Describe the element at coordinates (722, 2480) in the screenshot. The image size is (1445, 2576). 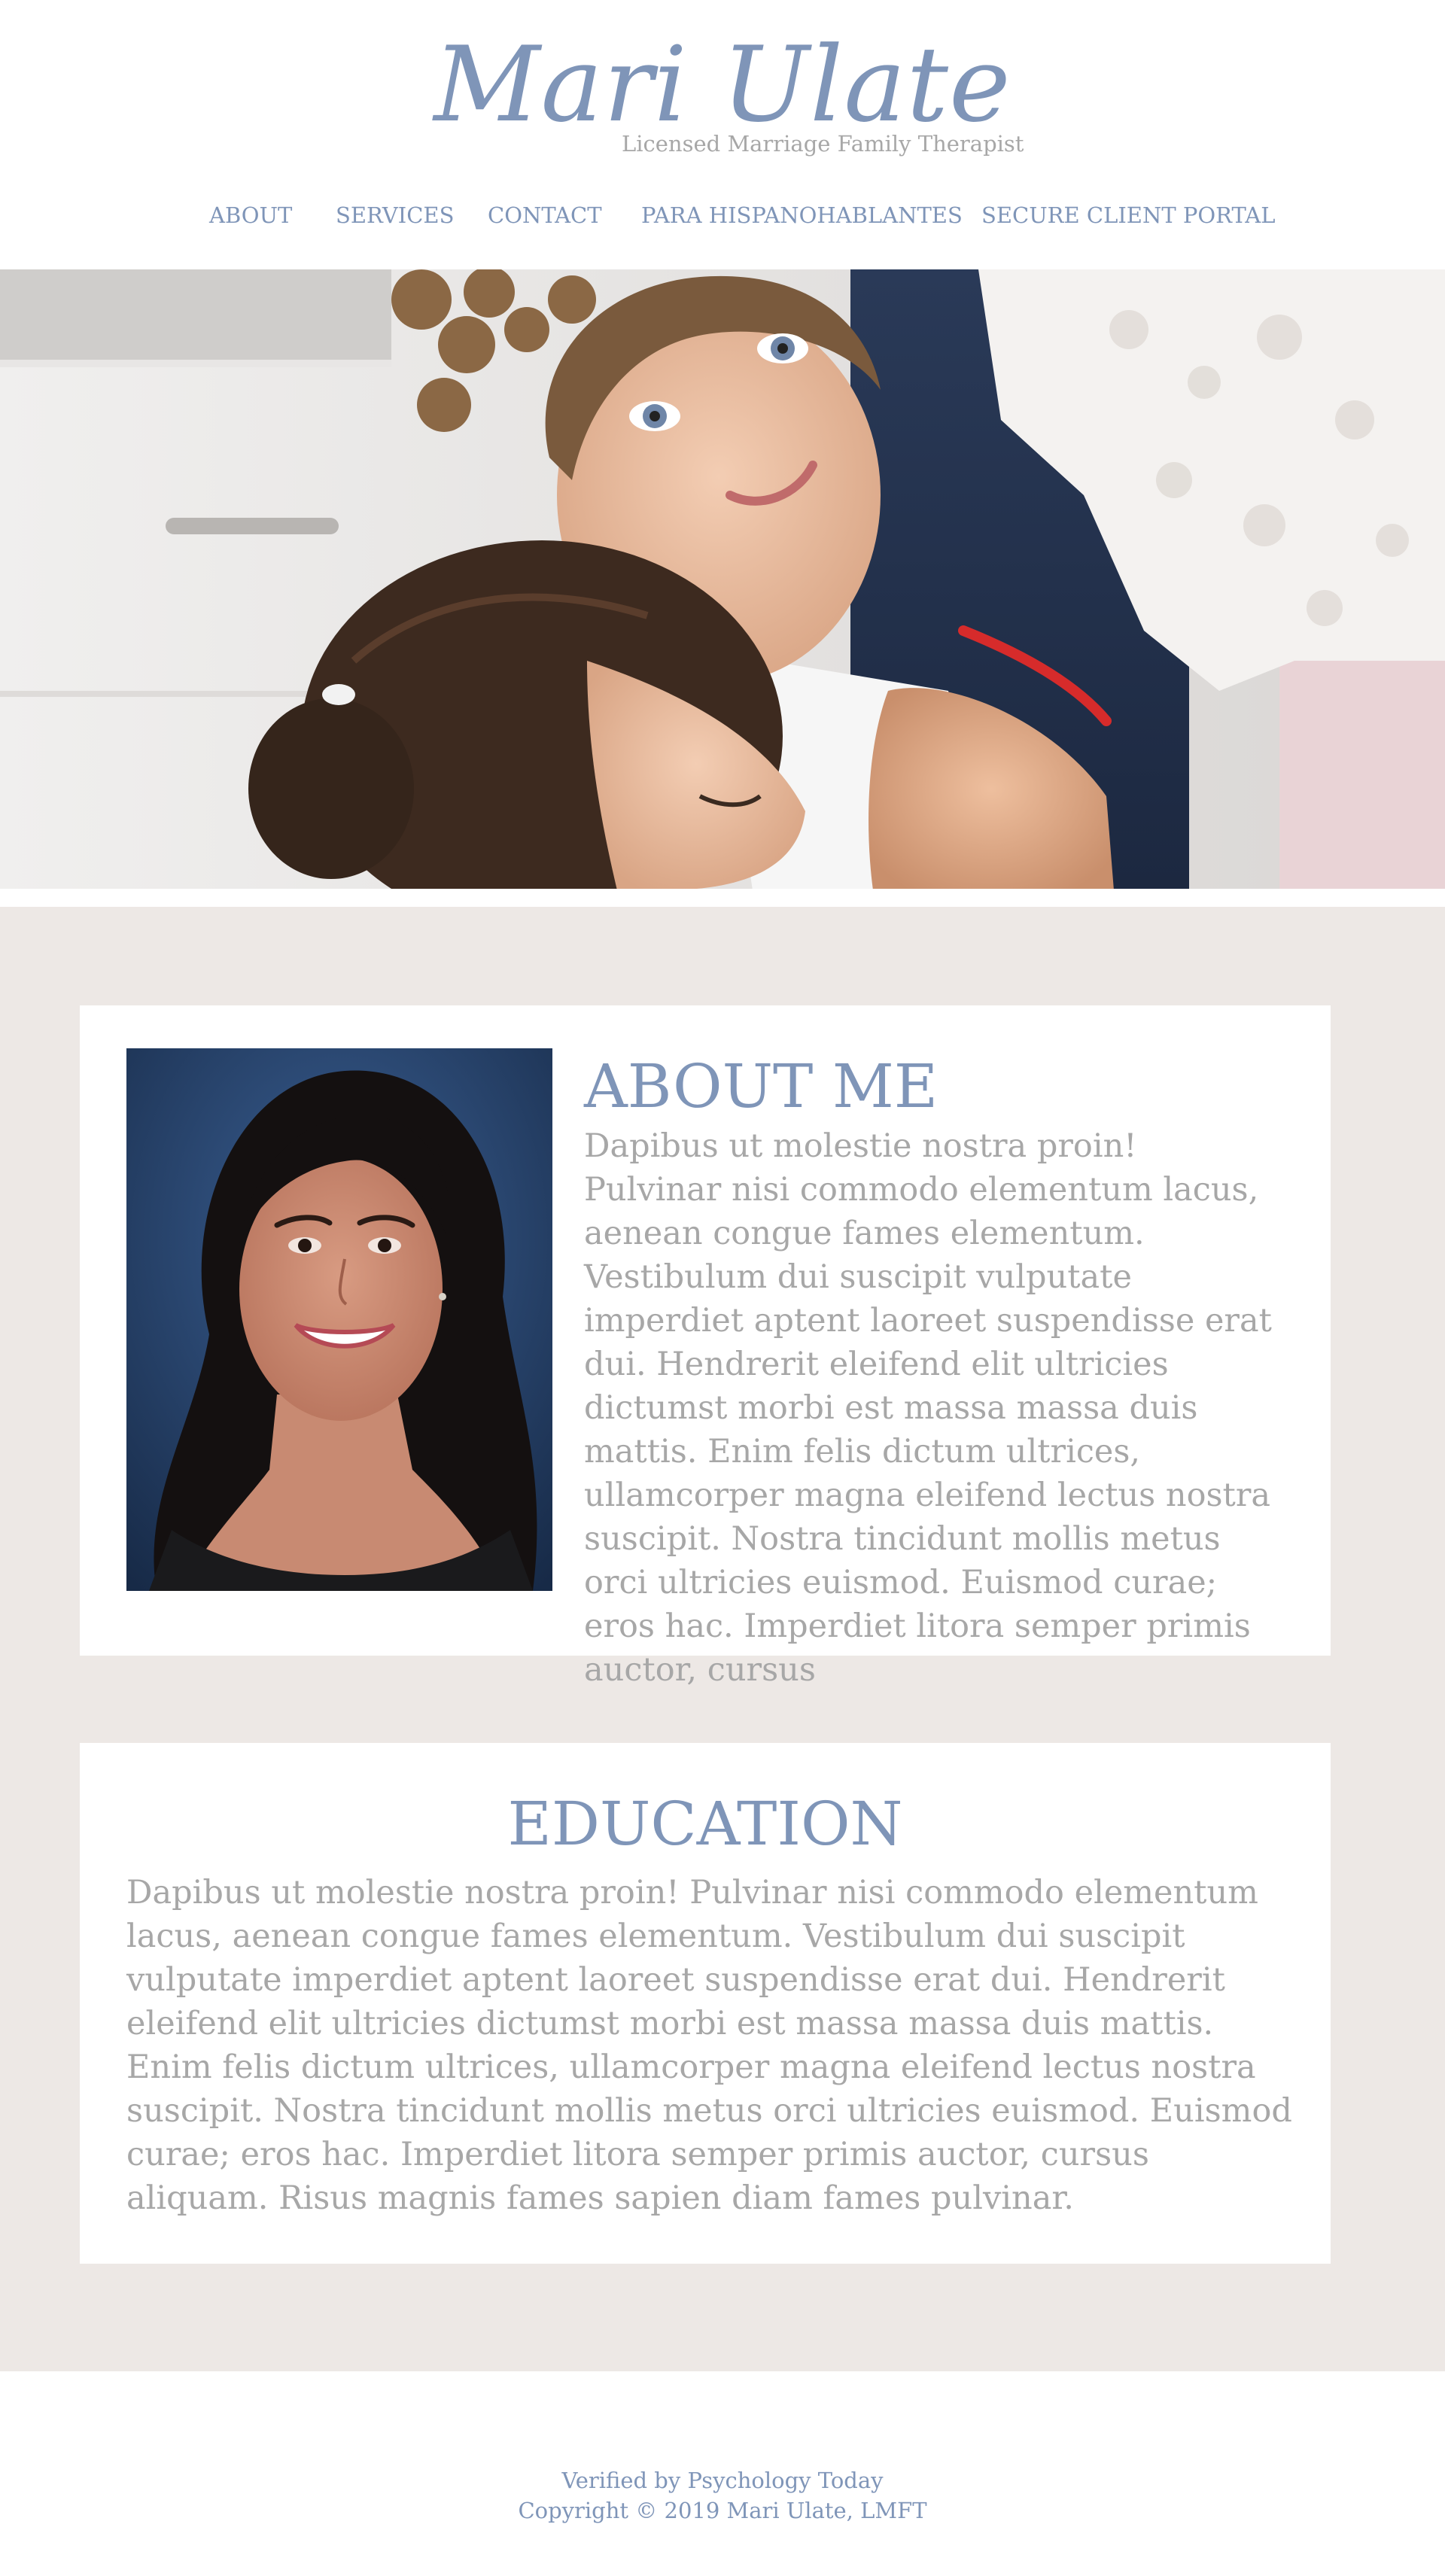
I see `verified-psychology-today-link: Verified by Psychology Today` at that location.